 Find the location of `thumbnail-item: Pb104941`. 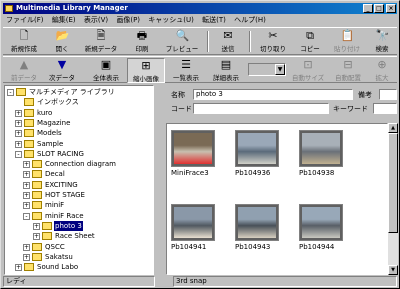

thumbnail-item: Pb104941 is located at coordinates (199, 227).